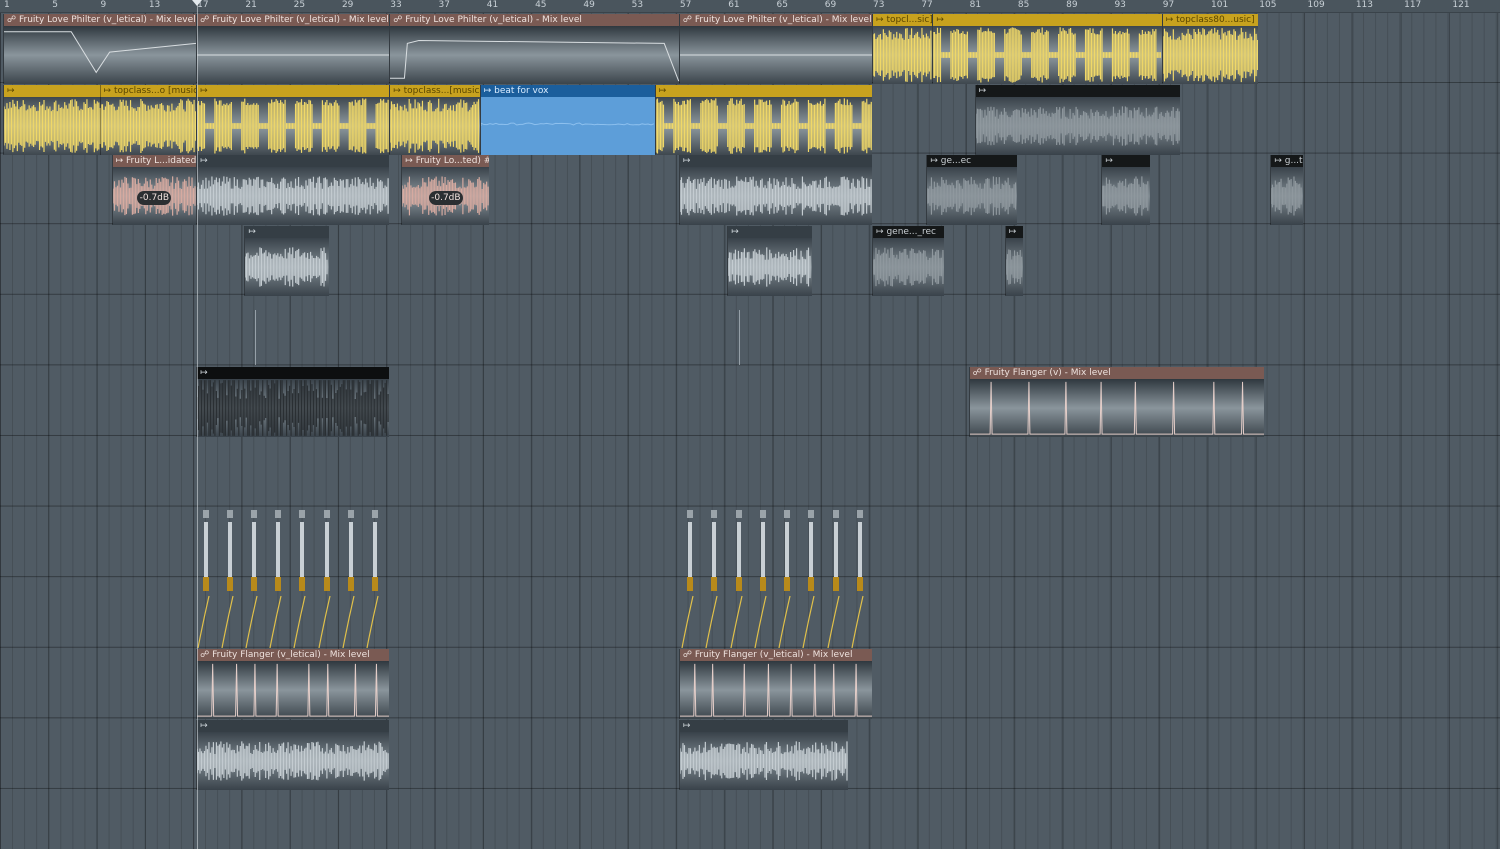 This screenshot has height=849, width=1500. What do you see at coordinates (978, 373) in the screenshot?
I see `automation-icon: ☍` at bounding box center [978, 373].